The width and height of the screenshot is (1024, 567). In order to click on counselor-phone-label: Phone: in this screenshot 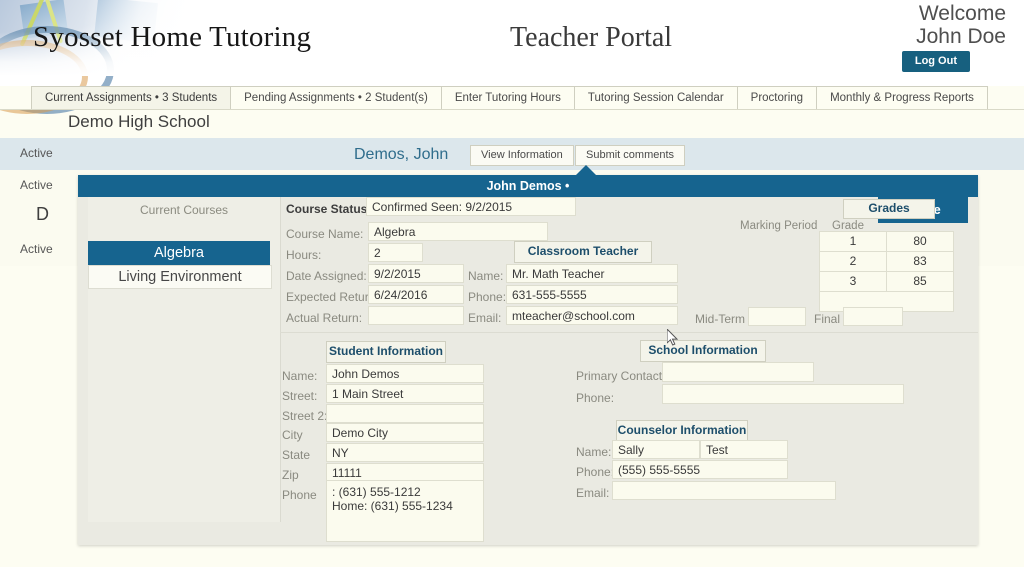, I will do `click(595, 472)`.